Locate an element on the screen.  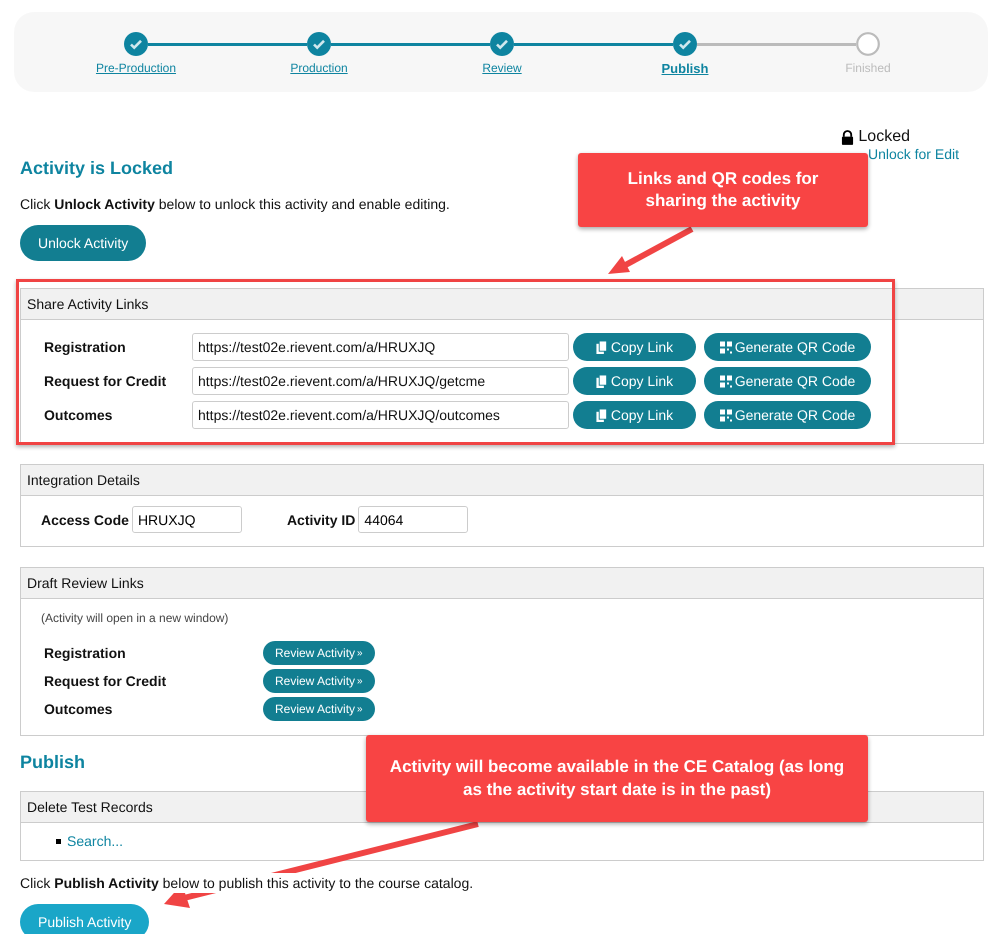
lock-icon is located at coordinates (847, 137).